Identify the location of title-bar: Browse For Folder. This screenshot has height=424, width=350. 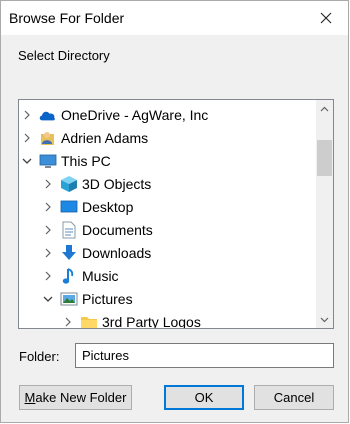
(174, 18).